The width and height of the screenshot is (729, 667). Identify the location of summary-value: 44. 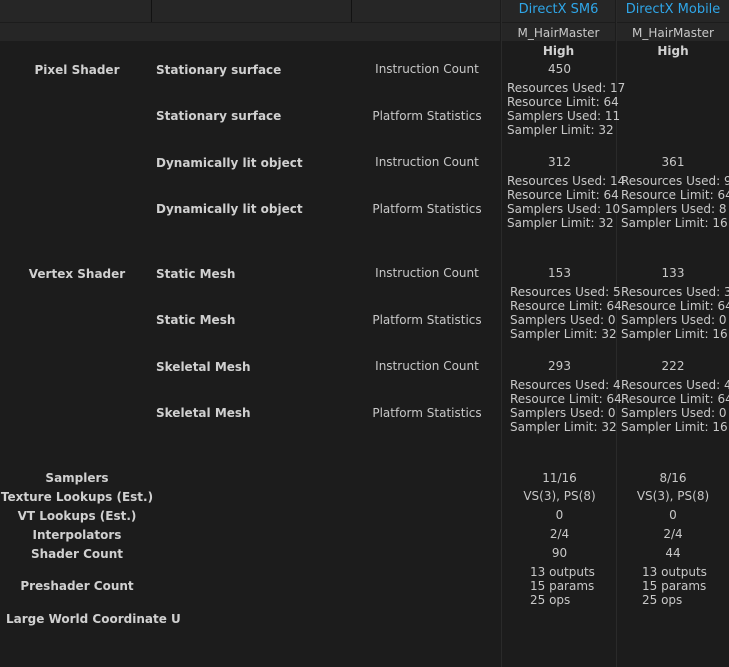
(673, 553).